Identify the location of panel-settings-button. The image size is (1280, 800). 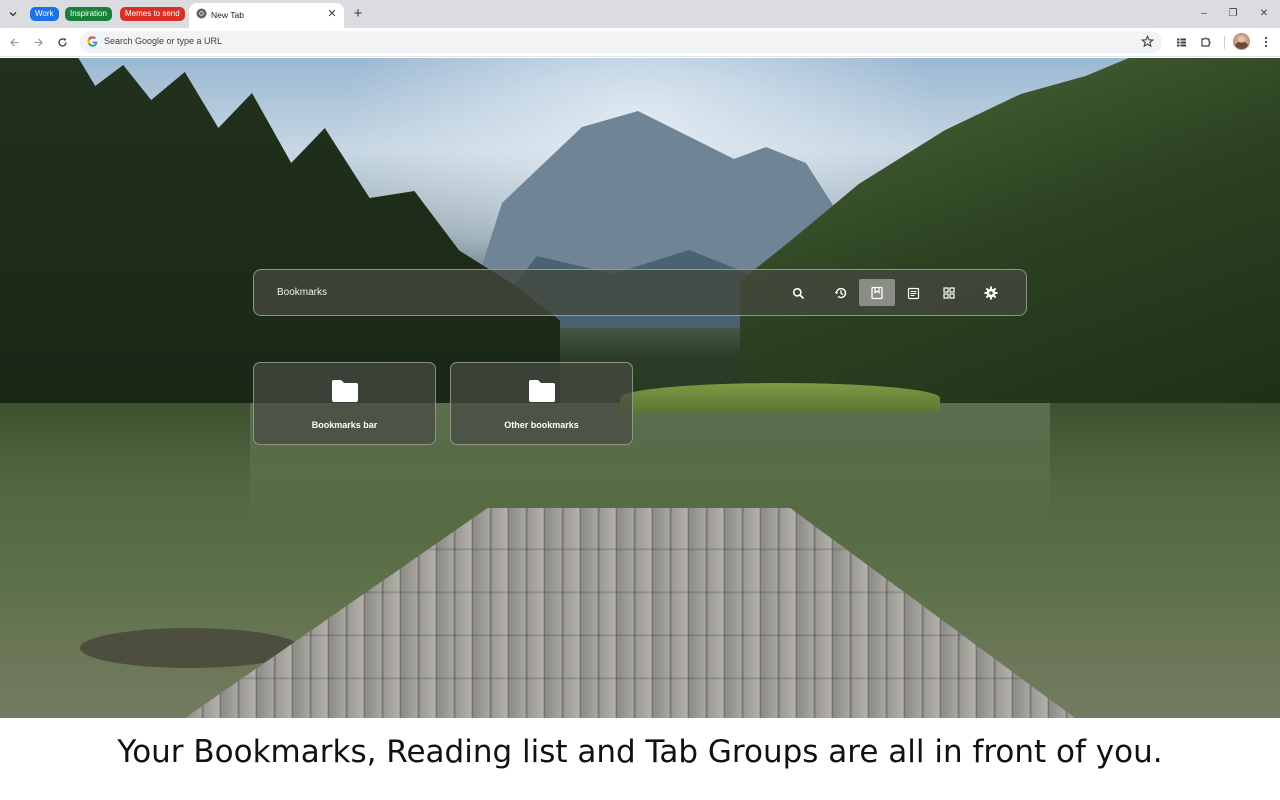
(991, 293).